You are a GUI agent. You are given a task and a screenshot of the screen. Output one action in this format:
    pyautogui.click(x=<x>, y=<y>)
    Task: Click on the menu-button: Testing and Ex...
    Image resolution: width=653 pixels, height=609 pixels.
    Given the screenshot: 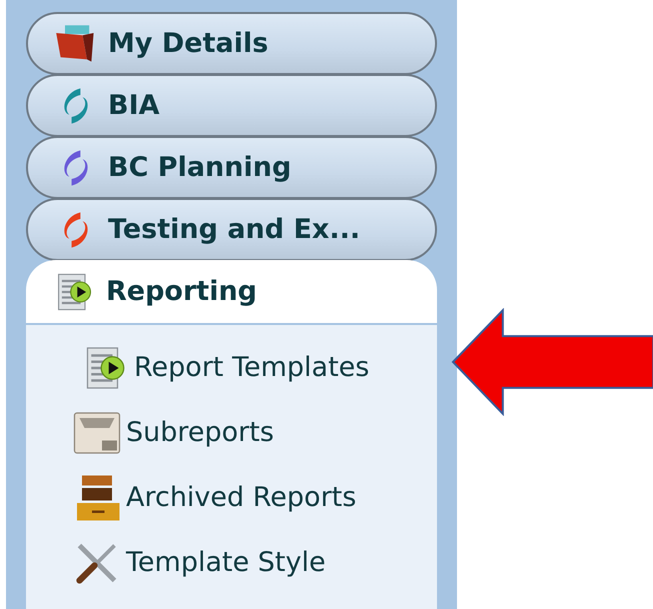 What is the action you would take?
    pyautogui.click(x=231, y=229)
    